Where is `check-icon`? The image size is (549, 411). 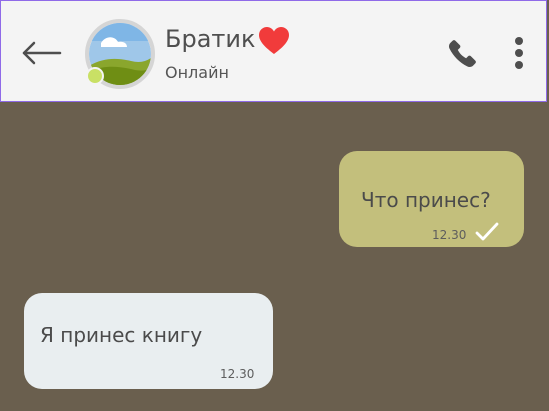
check-icon is located at coordinates (487, 231).